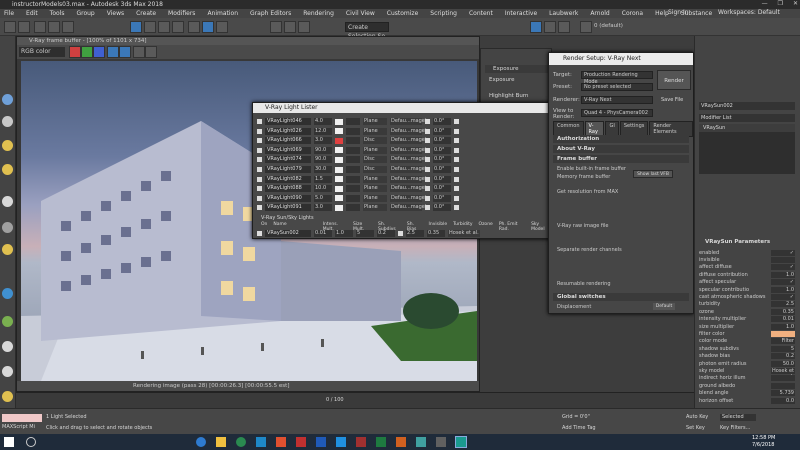 The width and height of the screenshot is (800, 450). I want to click on sun-subdivs: 5, so click(365, 233).